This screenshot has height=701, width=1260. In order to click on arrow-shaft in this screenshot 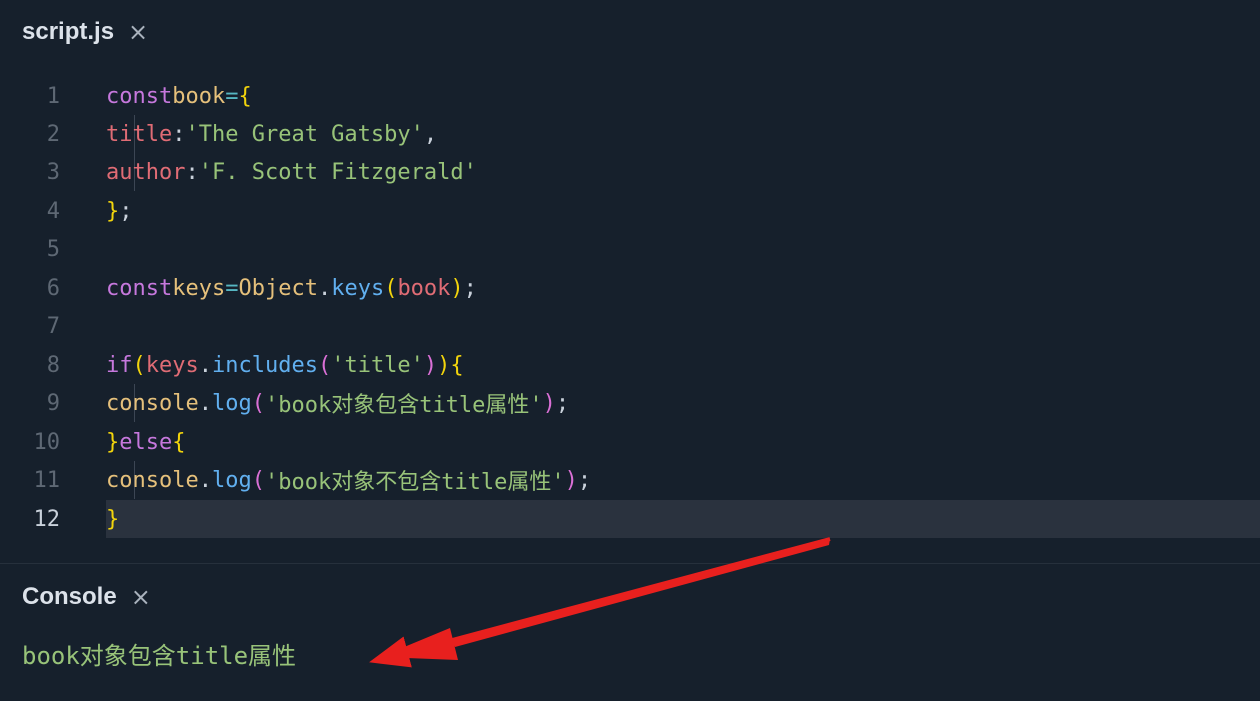, I will do `click(640, 593)`.